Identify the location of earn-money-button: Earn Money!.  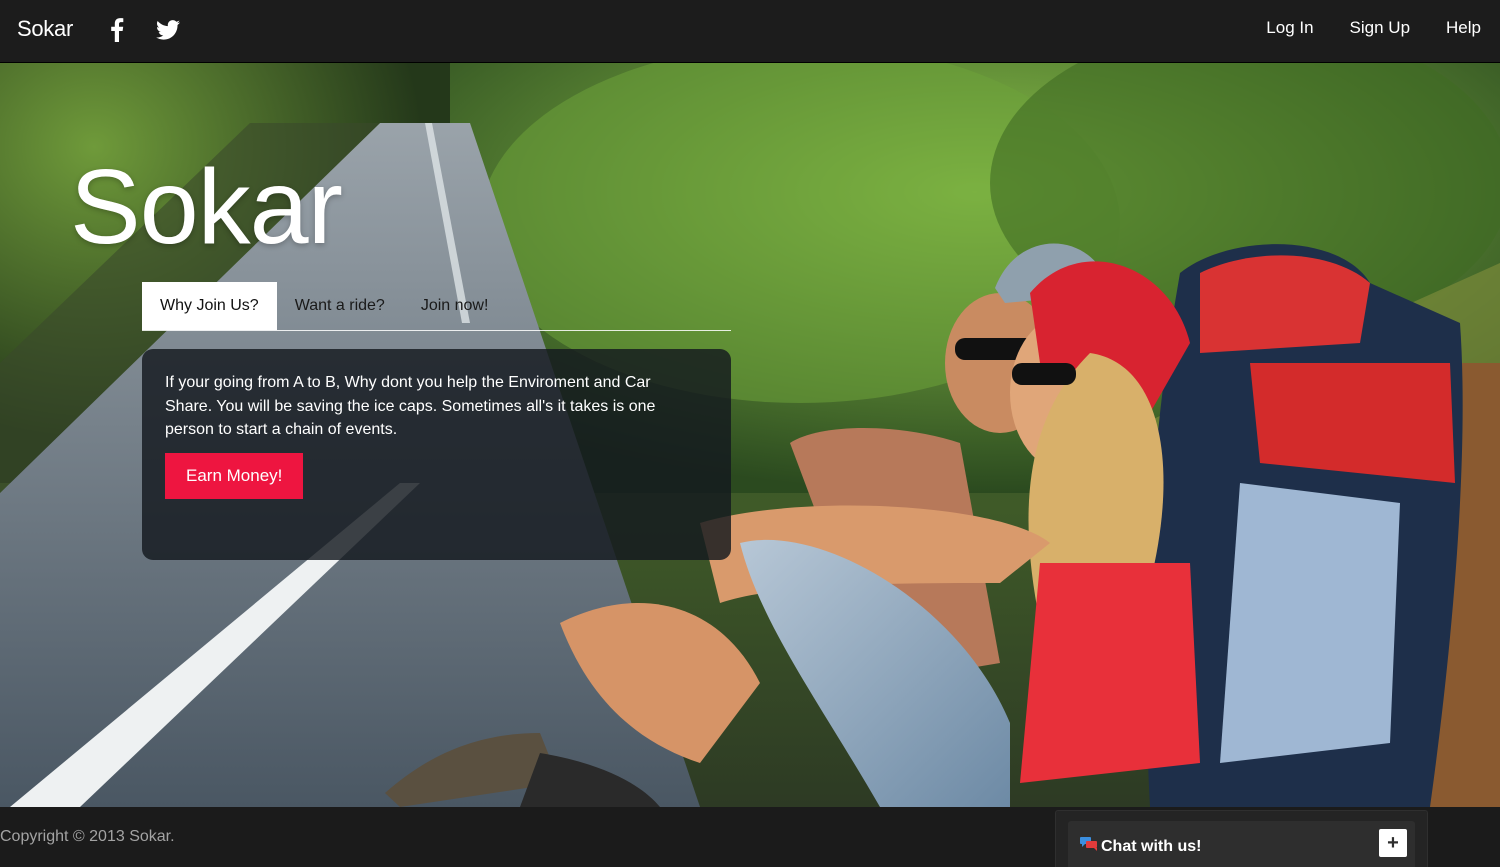
(234, 475).